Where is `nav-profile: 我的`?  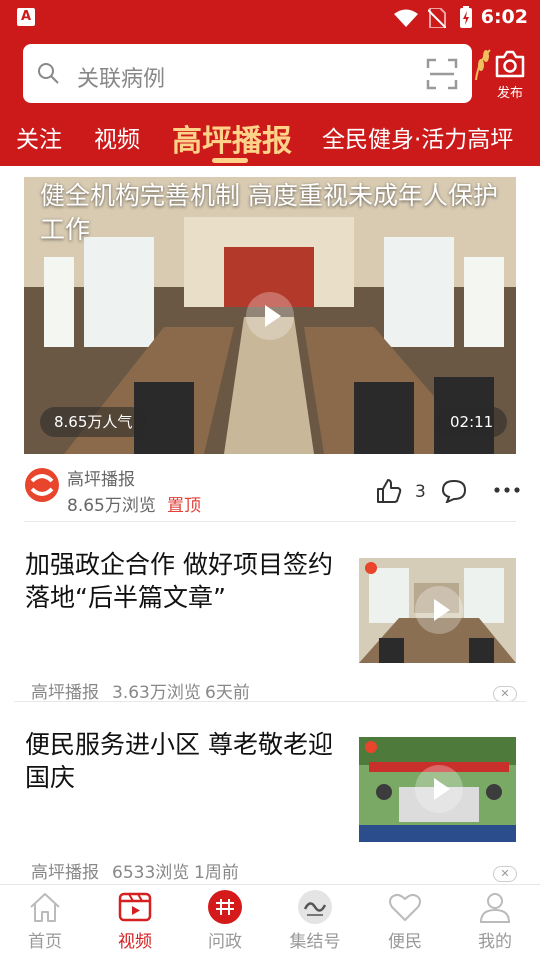 nav-profile: 我的 is located at coordinates (495, 923).